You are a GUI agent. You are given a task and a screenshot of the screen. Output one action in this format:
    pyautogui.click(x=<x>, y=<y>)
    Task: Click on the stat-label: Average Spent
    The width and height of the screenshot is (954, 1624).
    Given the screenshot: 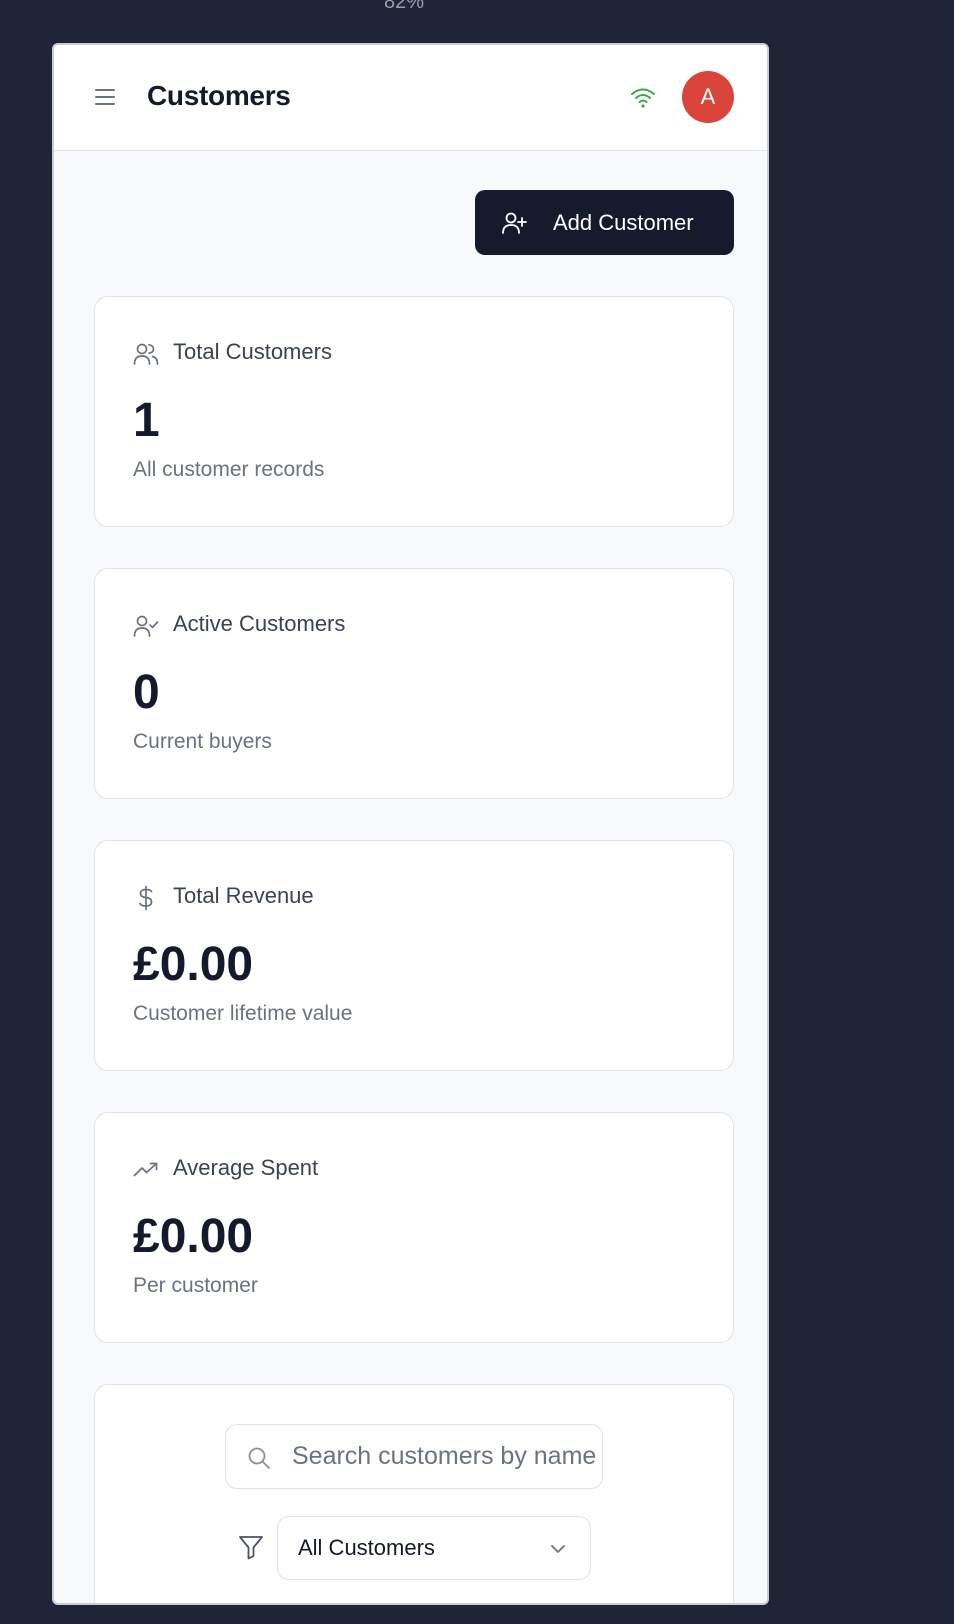 What is the action you would take?
    pyautogui.click(x=246, y=1167)
    